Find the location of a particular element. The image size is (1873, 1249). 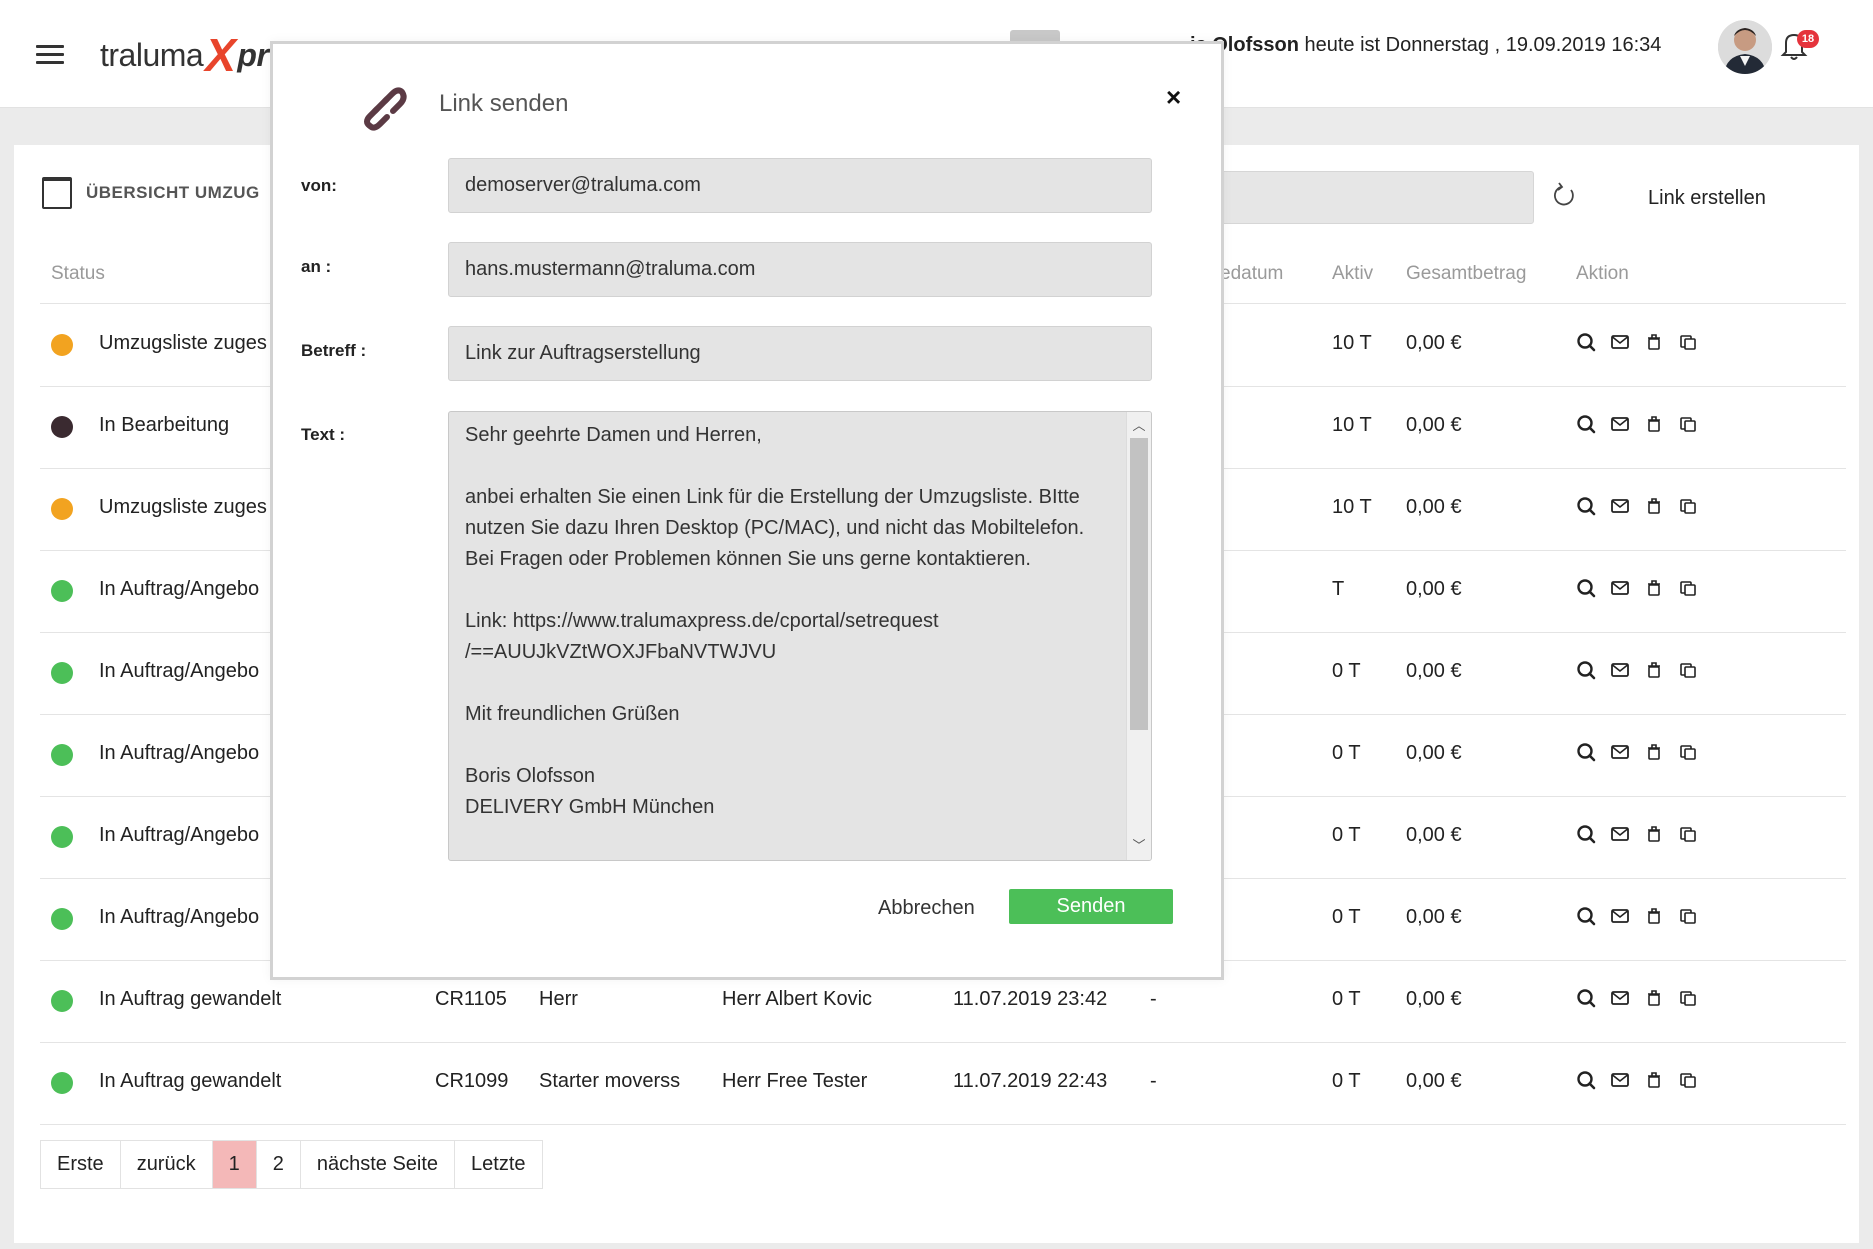

status-text: In Auftrag/Angebo is located at coordinates (179, 671).